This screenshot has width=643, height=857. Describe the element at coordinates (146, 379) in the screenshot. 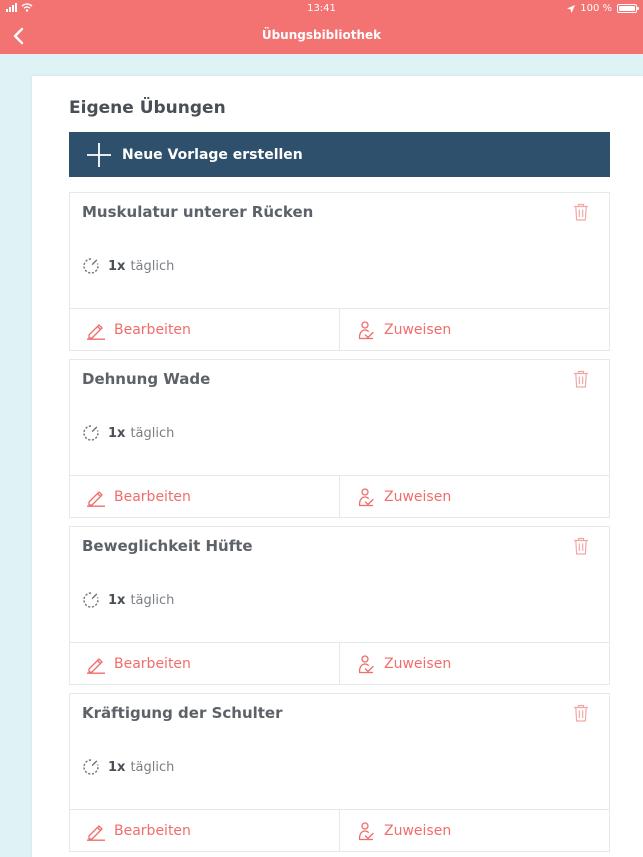

I see `exercise-name: Dehnung Wade` at that location.